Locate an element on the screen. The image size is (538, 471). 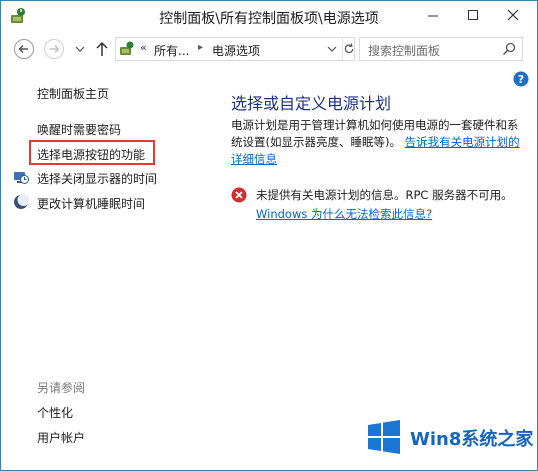
close-icon is located at coordinates (513, 15).